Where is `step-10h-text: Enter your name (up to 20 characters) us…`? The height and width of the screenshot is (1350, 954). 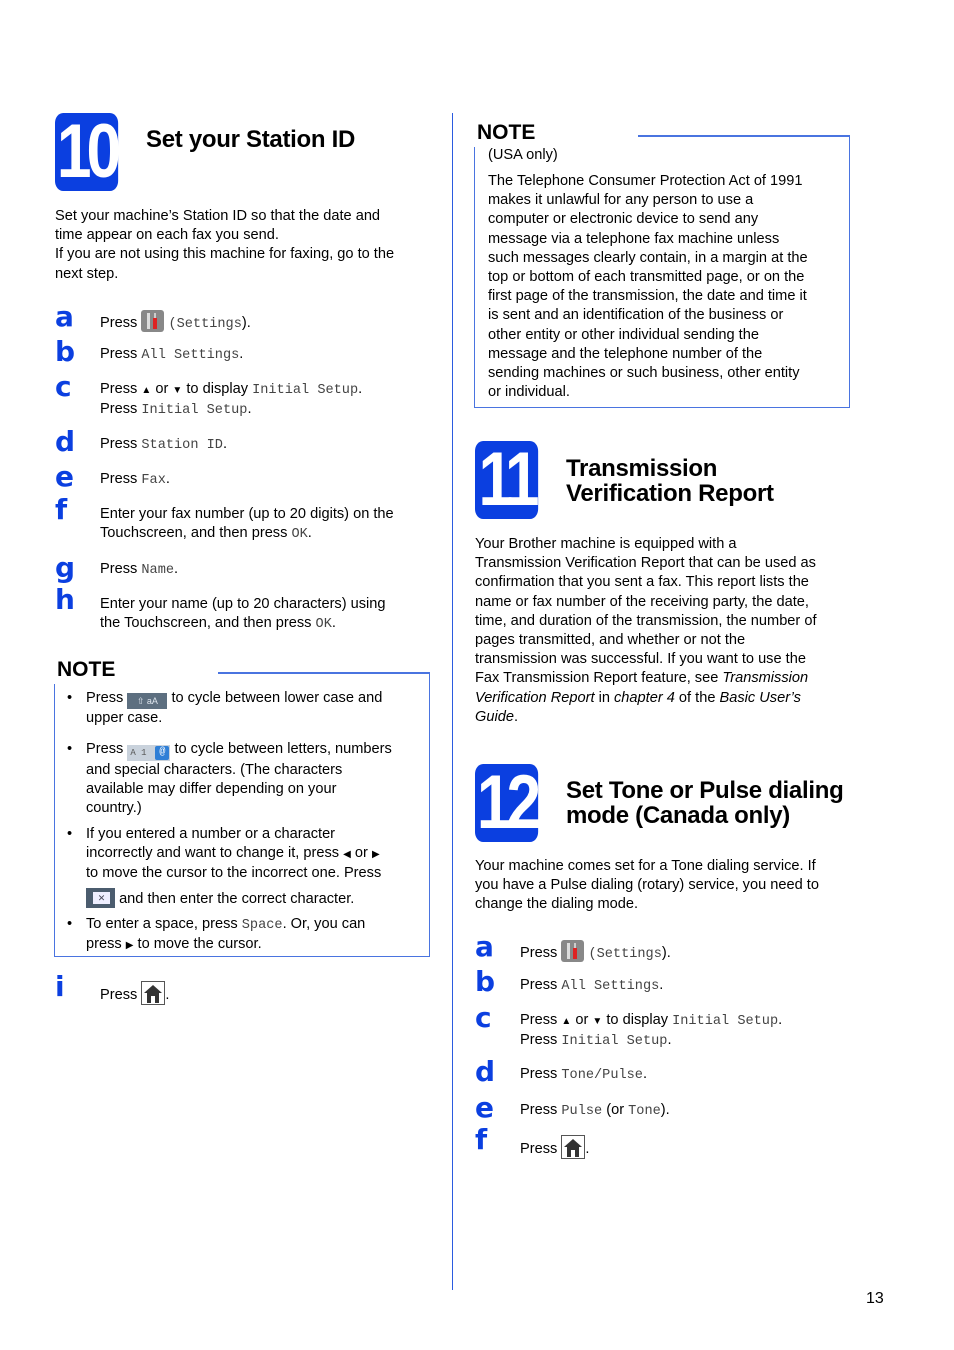 step-10h-text: Enter your name (up to 20 characters) us… is located at coordinates (243, 614).